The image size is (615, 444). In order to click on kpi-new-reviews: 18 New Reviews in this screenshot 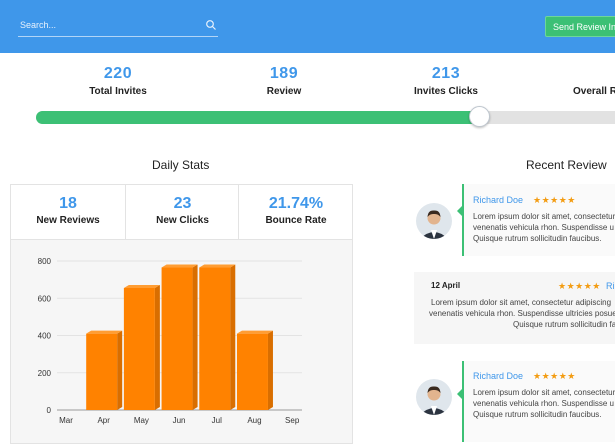, I will do `click(68, 212)`.